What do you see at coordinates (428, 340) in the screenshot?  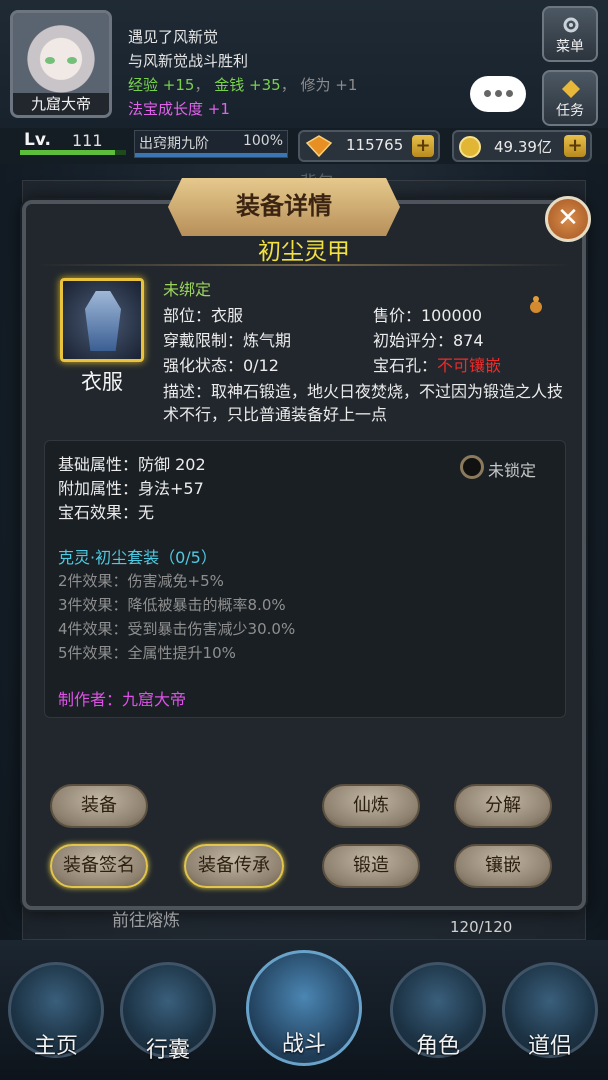 I see `initial-score: 初始评分：874` at bounding box center [428, 340].